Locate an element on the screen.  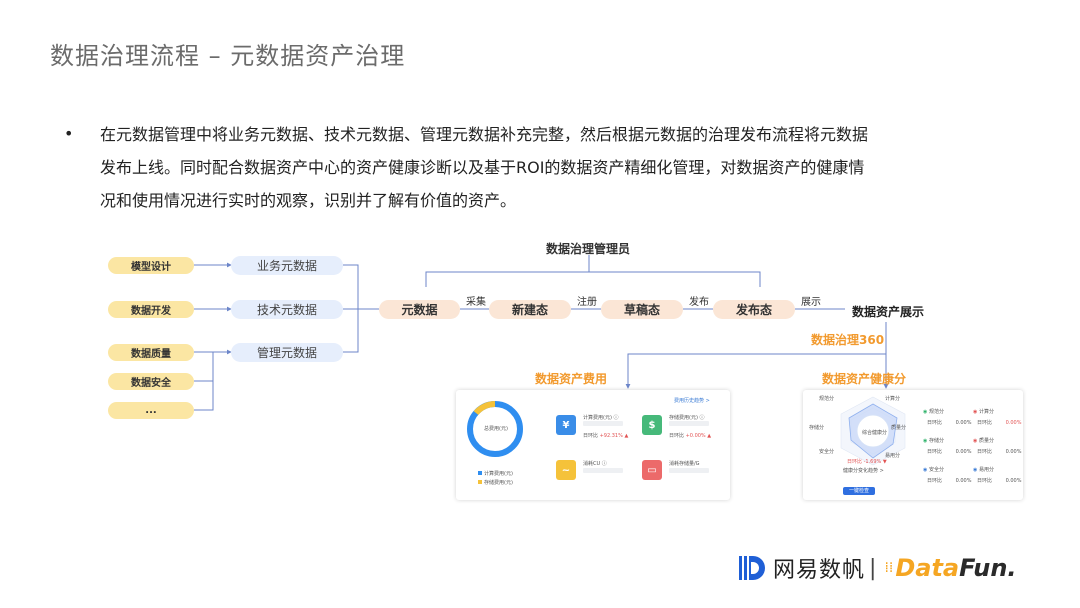
one-click-check-button: 一键检查 is located at coordinates (859, 491).